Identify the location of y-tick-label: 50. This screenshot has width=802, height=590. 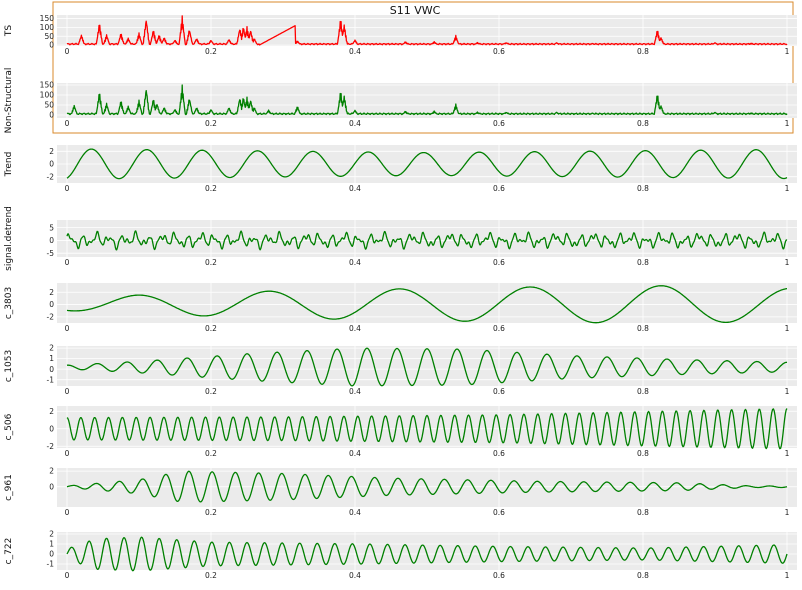
(49, 105).